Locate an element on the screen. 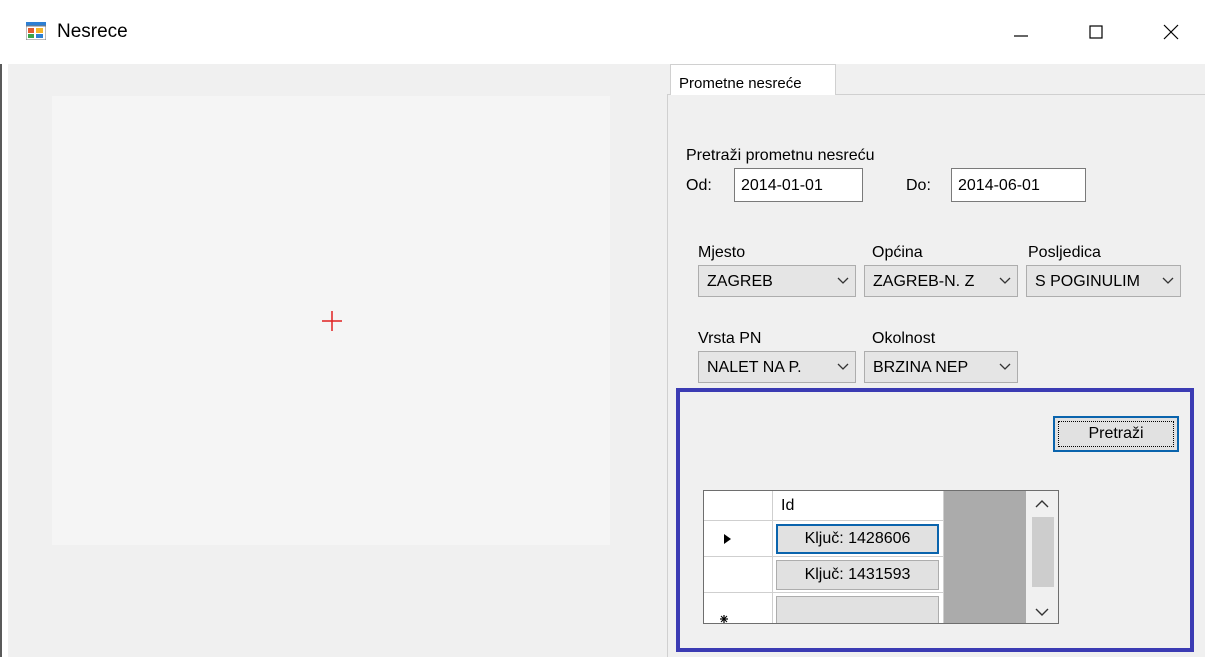 The image size is (1205, 657). from-date-label: Od: is located at coordinates (699, 185).